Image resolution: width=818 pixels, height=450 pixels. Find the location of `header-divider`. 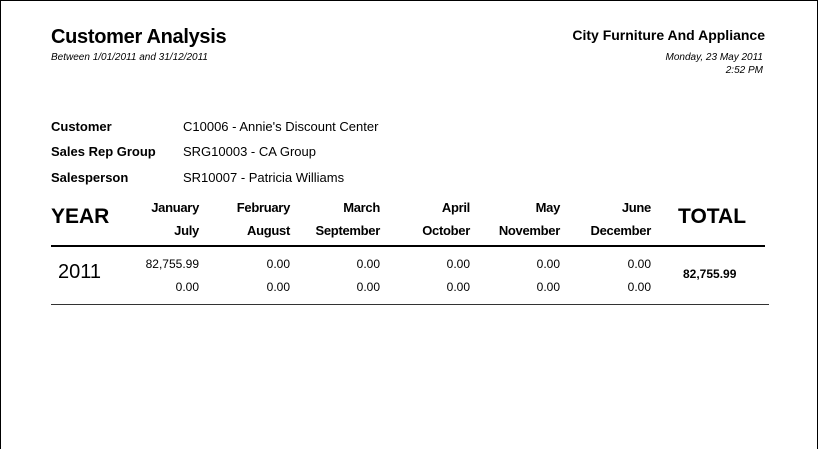

header-divider is located at coordinates (408, 246).